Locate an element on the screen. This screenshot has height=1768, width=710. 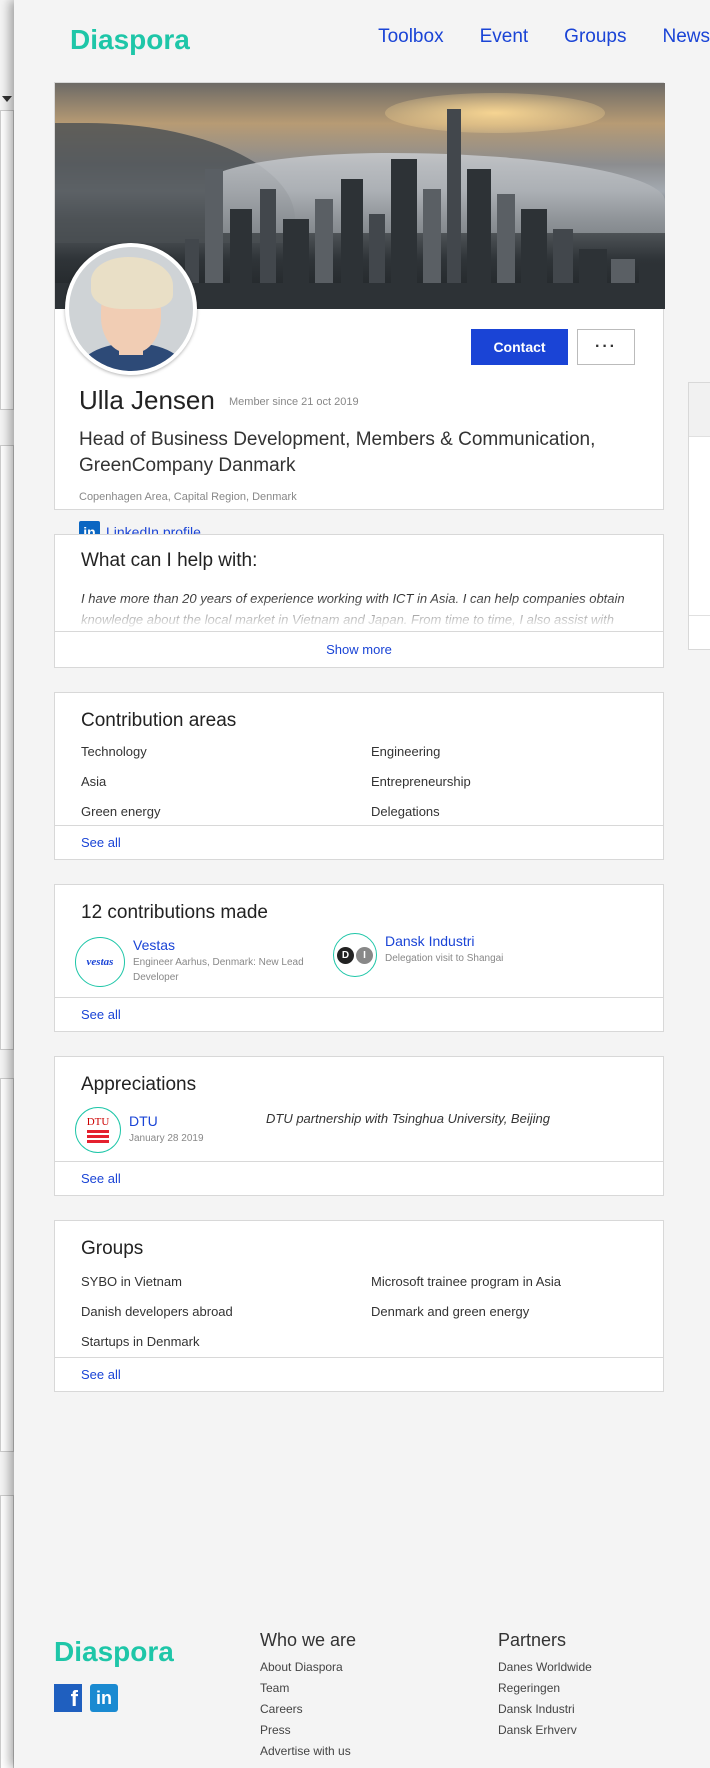
profile-location: Copenhagen Area, Capital Region, Denmark is located at coordinates (188, 497).